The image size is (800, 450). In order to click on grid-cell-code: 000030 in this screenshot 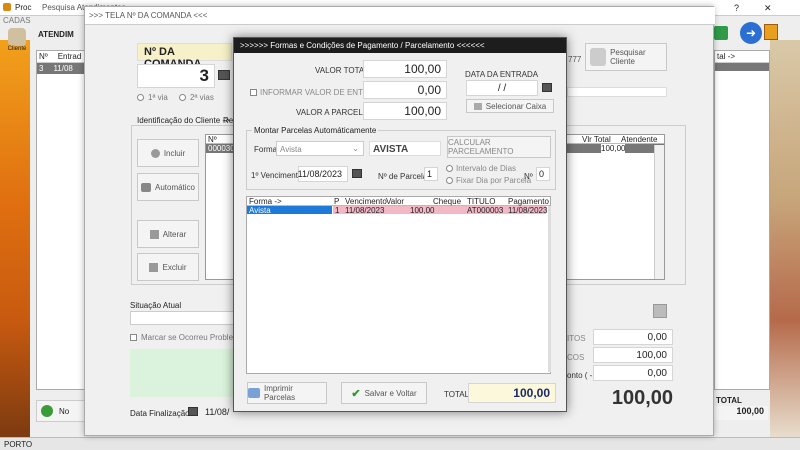, I will do `click(221, 148)`.